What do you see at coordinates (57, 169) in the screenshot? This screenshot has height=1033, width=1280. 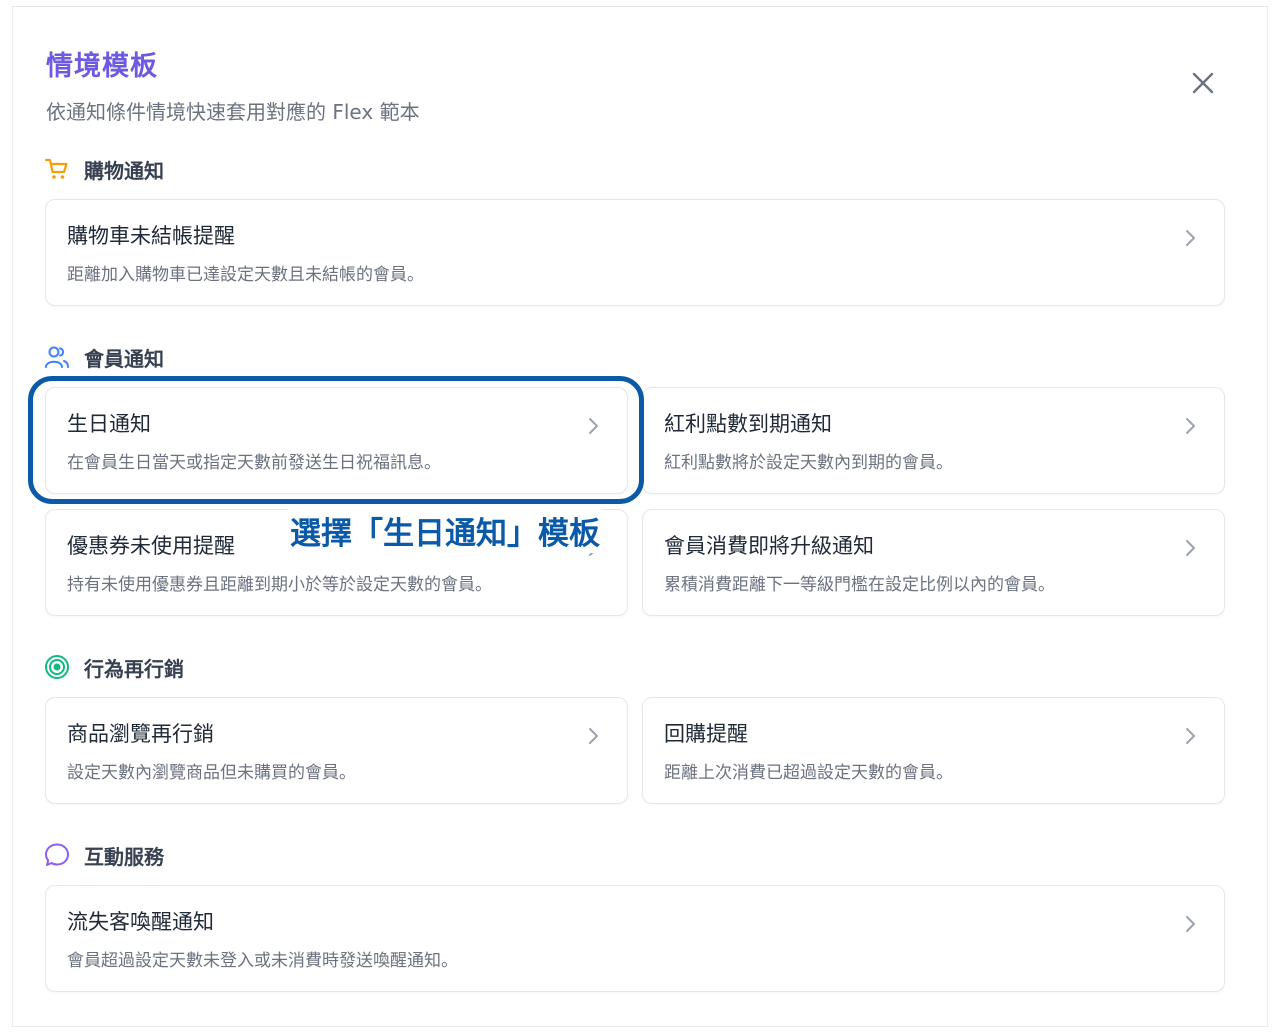 I see `shopping-cart-icon` at bounding box center [57, 169].